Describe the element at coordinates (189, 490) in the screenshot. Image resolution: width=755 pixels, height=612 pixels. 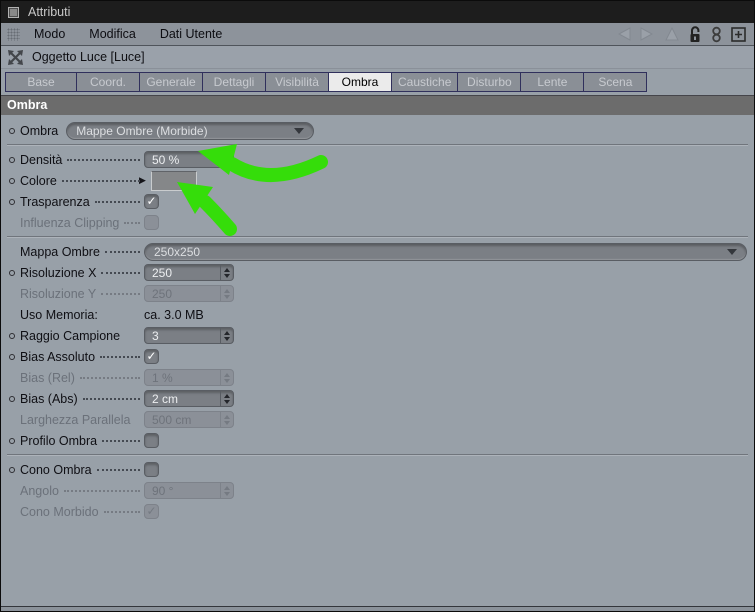
I see `angolo-spinner: 90 °` at that location.